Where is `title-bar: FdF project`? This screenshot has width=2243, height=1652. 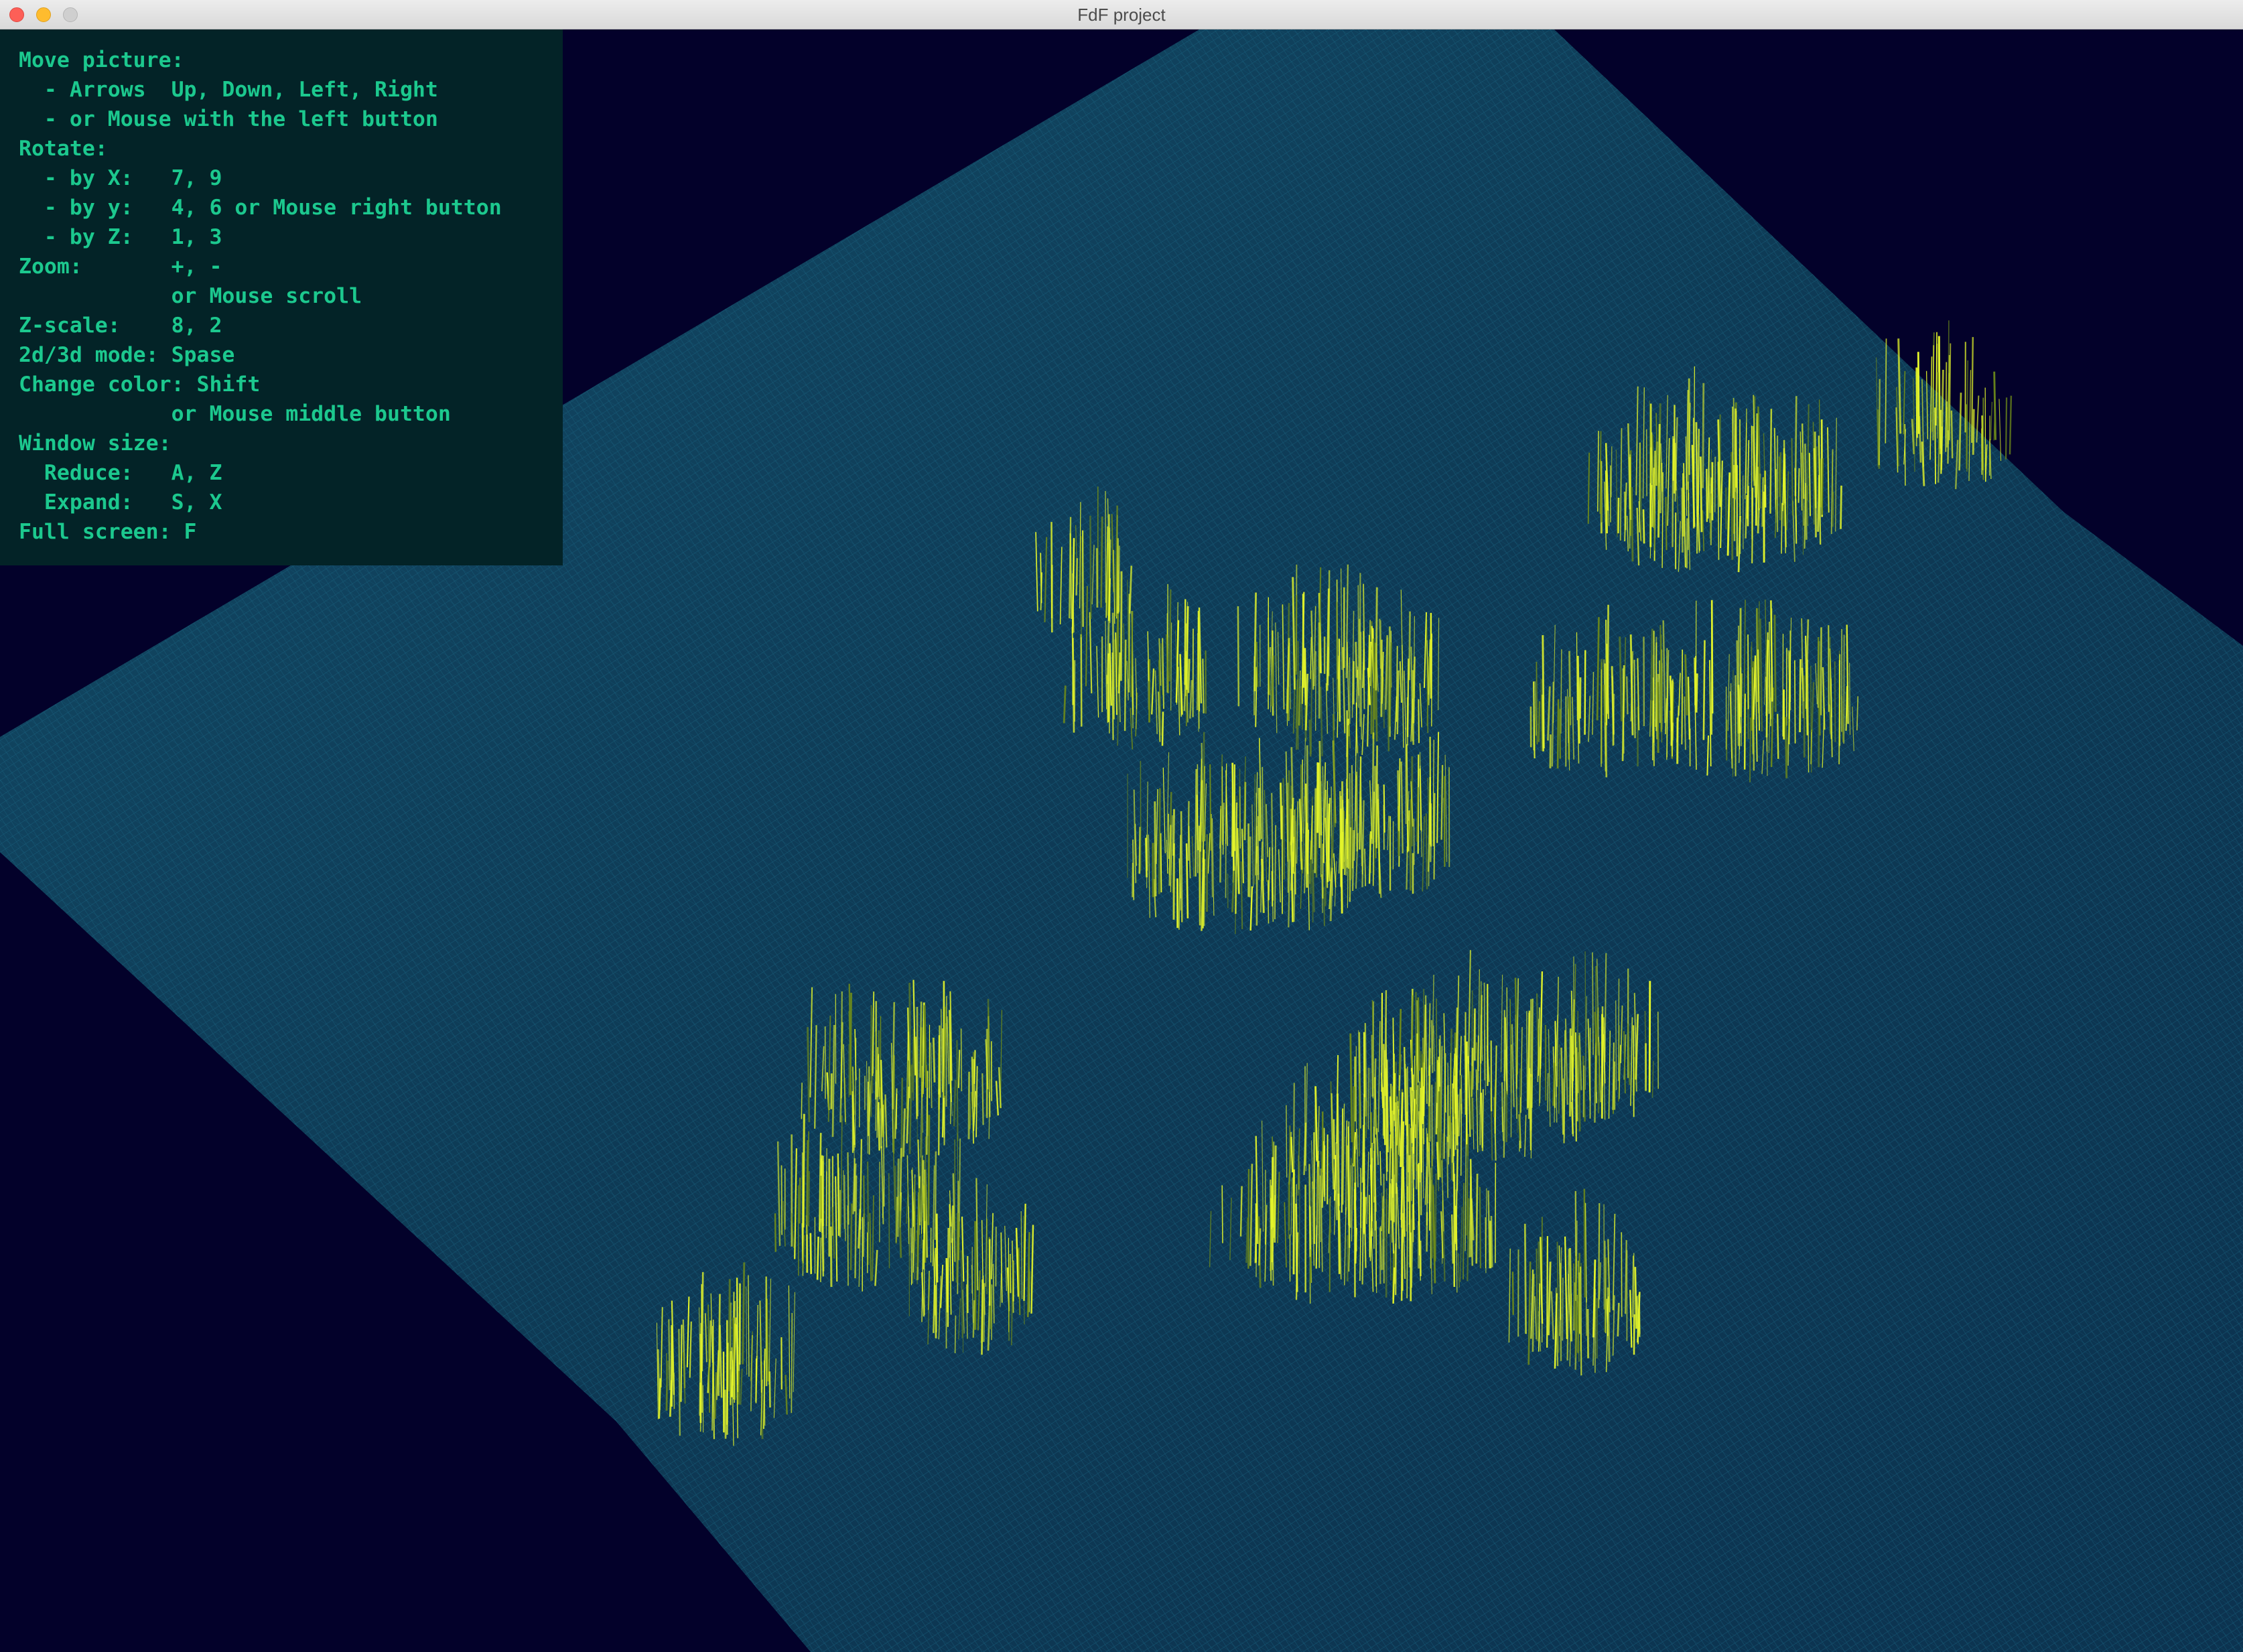
title-bar: FdF project is located at coordinates (1121, 14).